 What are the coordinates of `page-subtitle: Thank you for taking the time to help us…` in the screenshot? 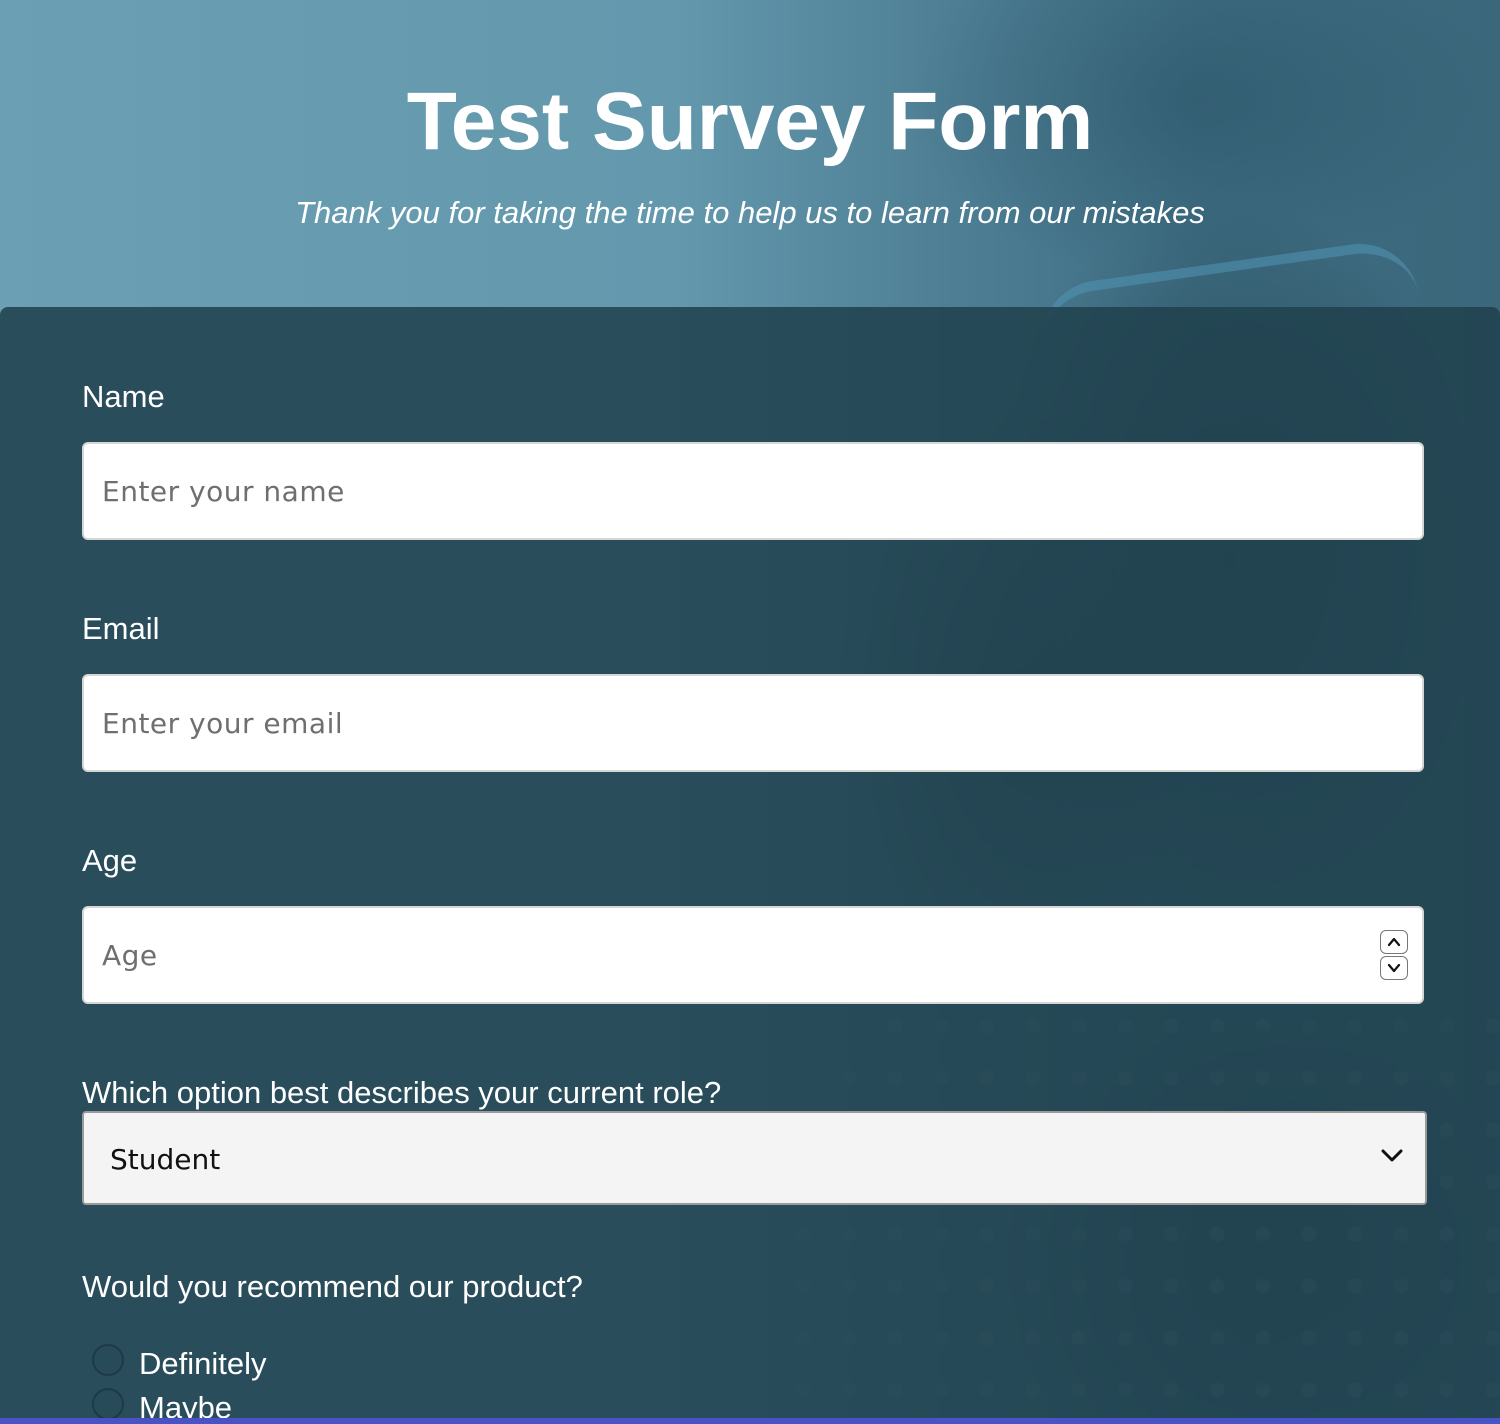 It's located at (750, 212).